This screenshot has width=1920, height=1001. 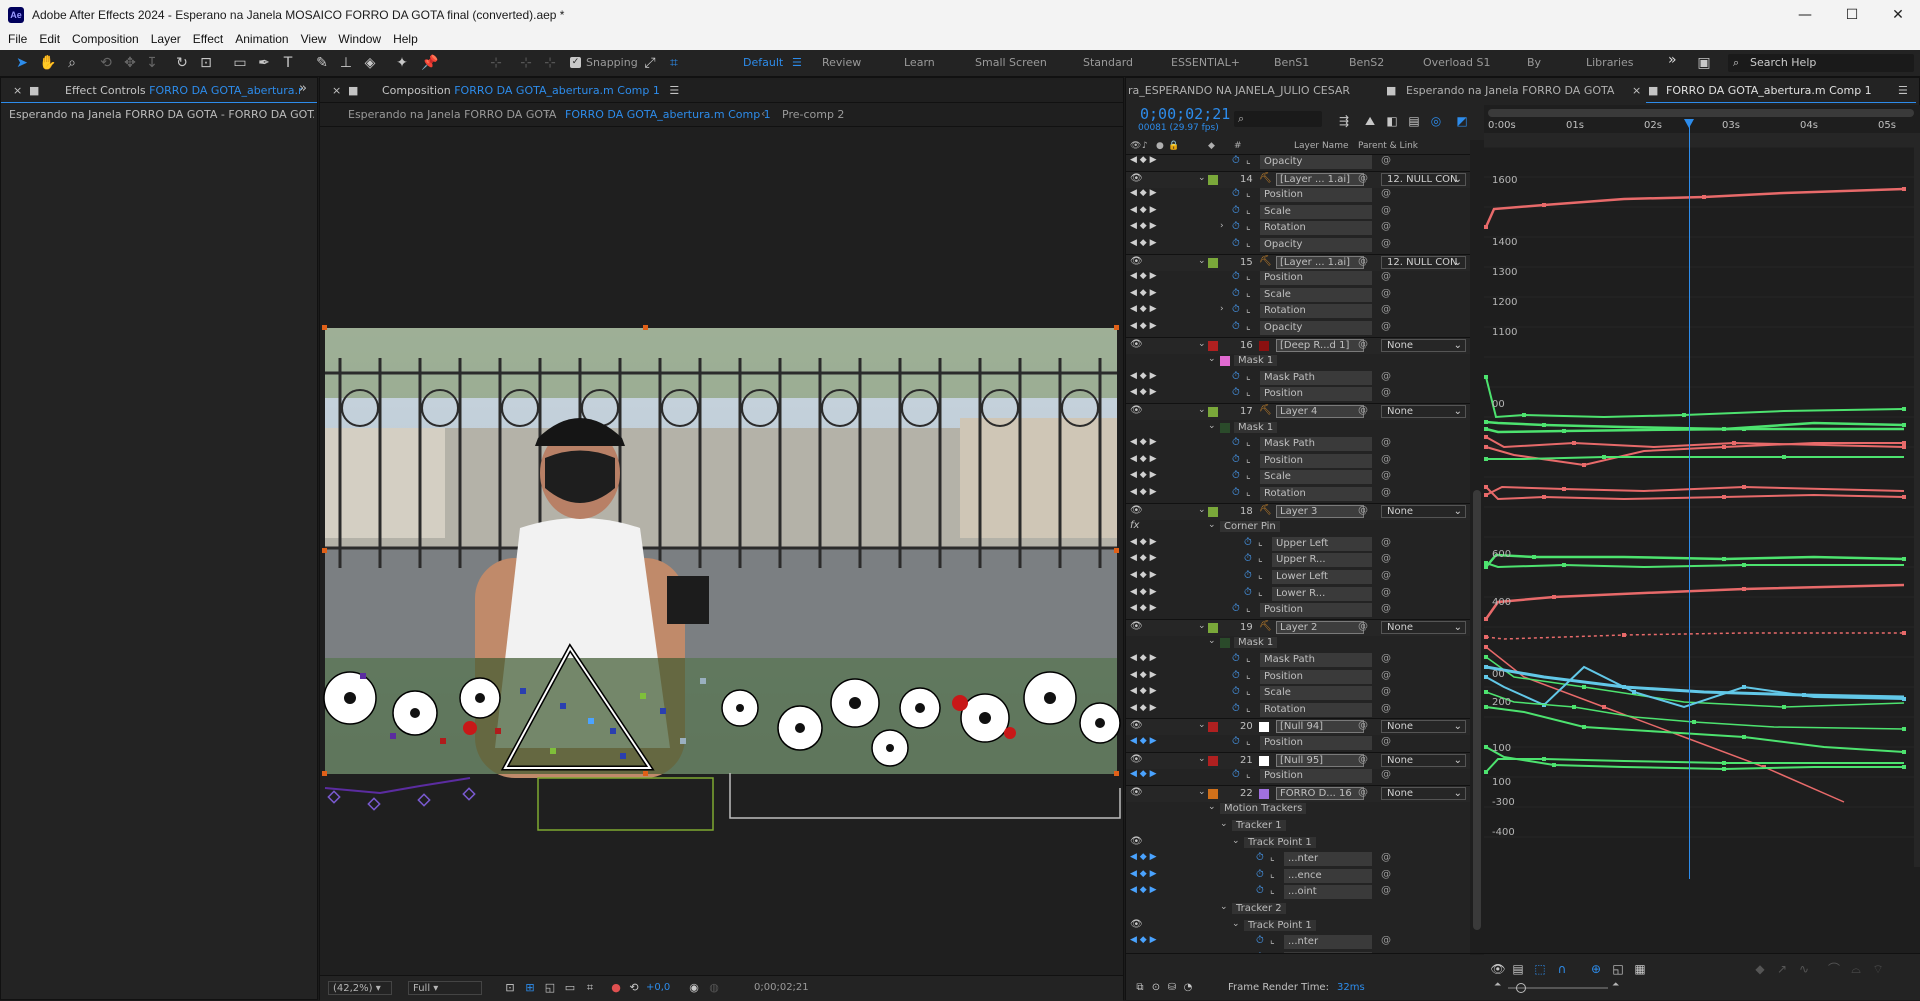 I want to click on layer-name: Layer 4, so click(x=1320, y=411).